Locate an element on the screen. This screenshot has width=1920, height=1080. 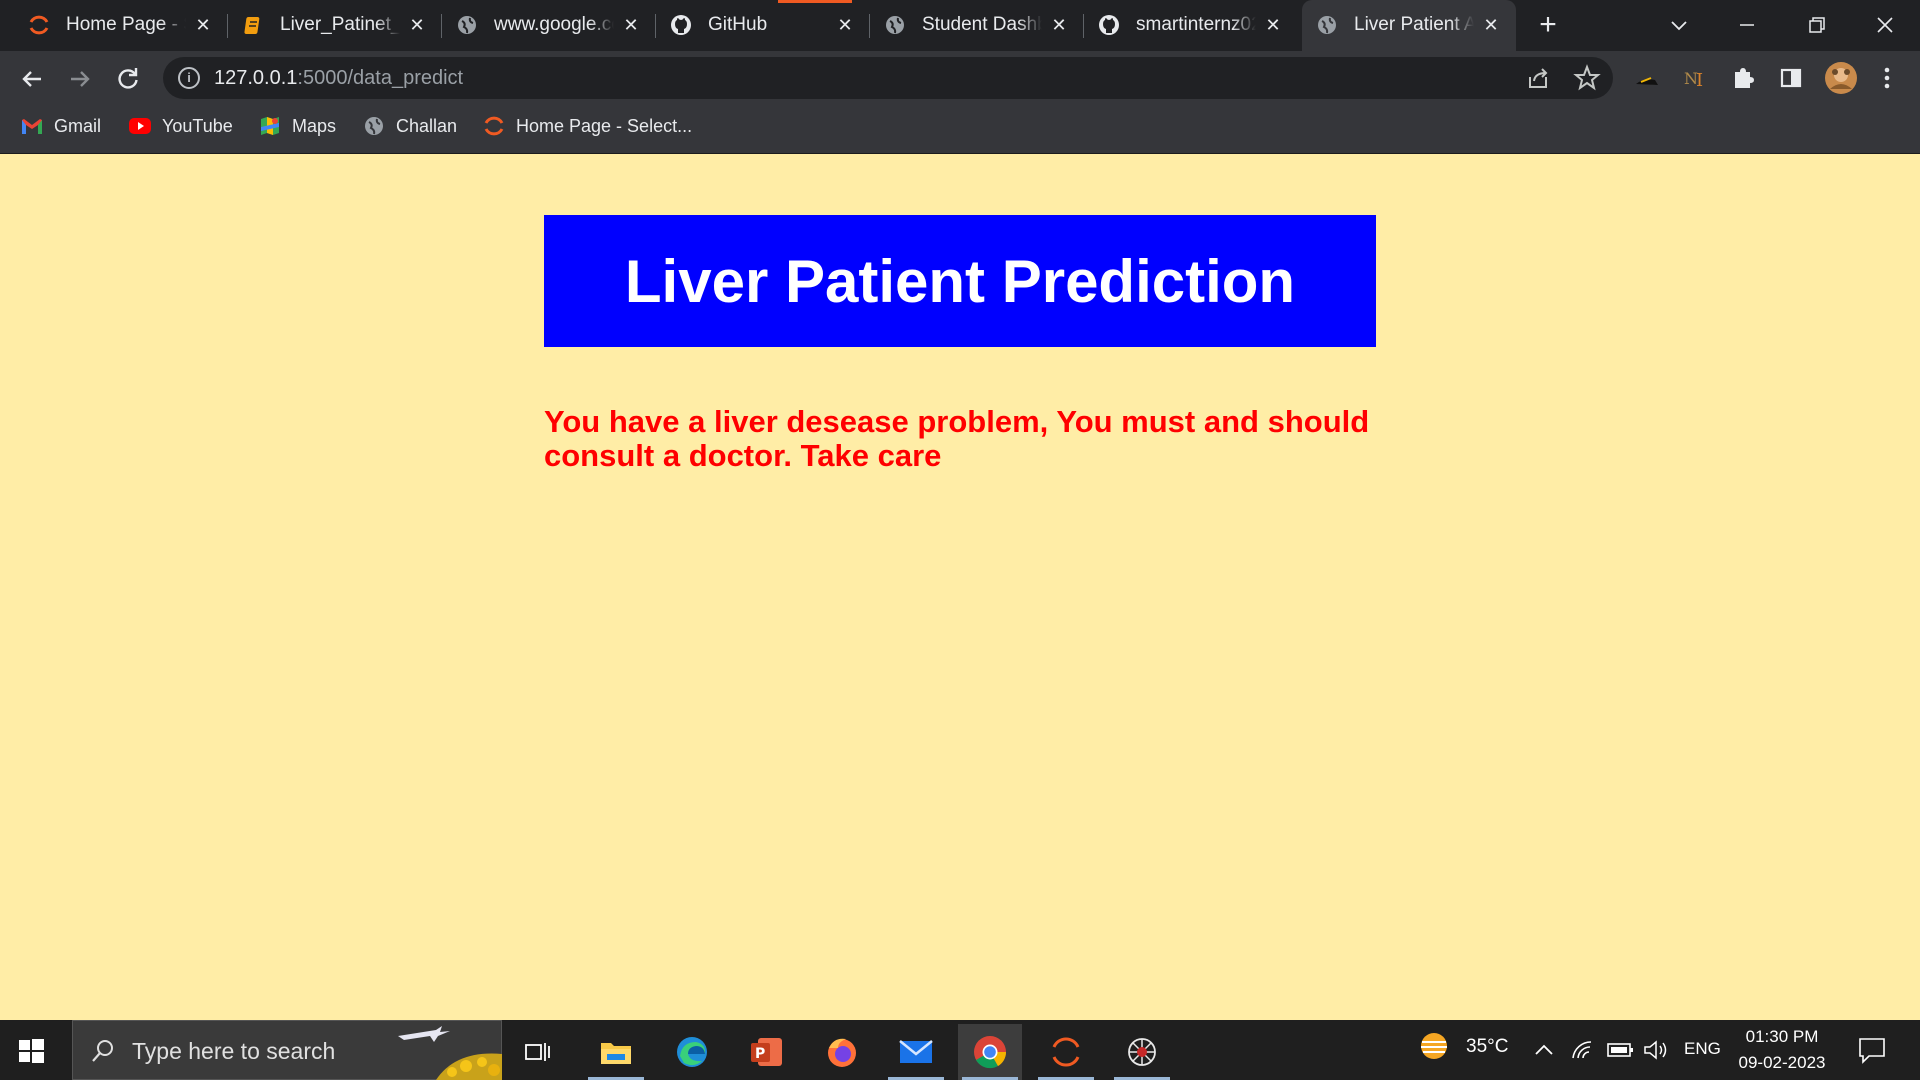
file-explorer-button is located at coordinates (616, 1052).